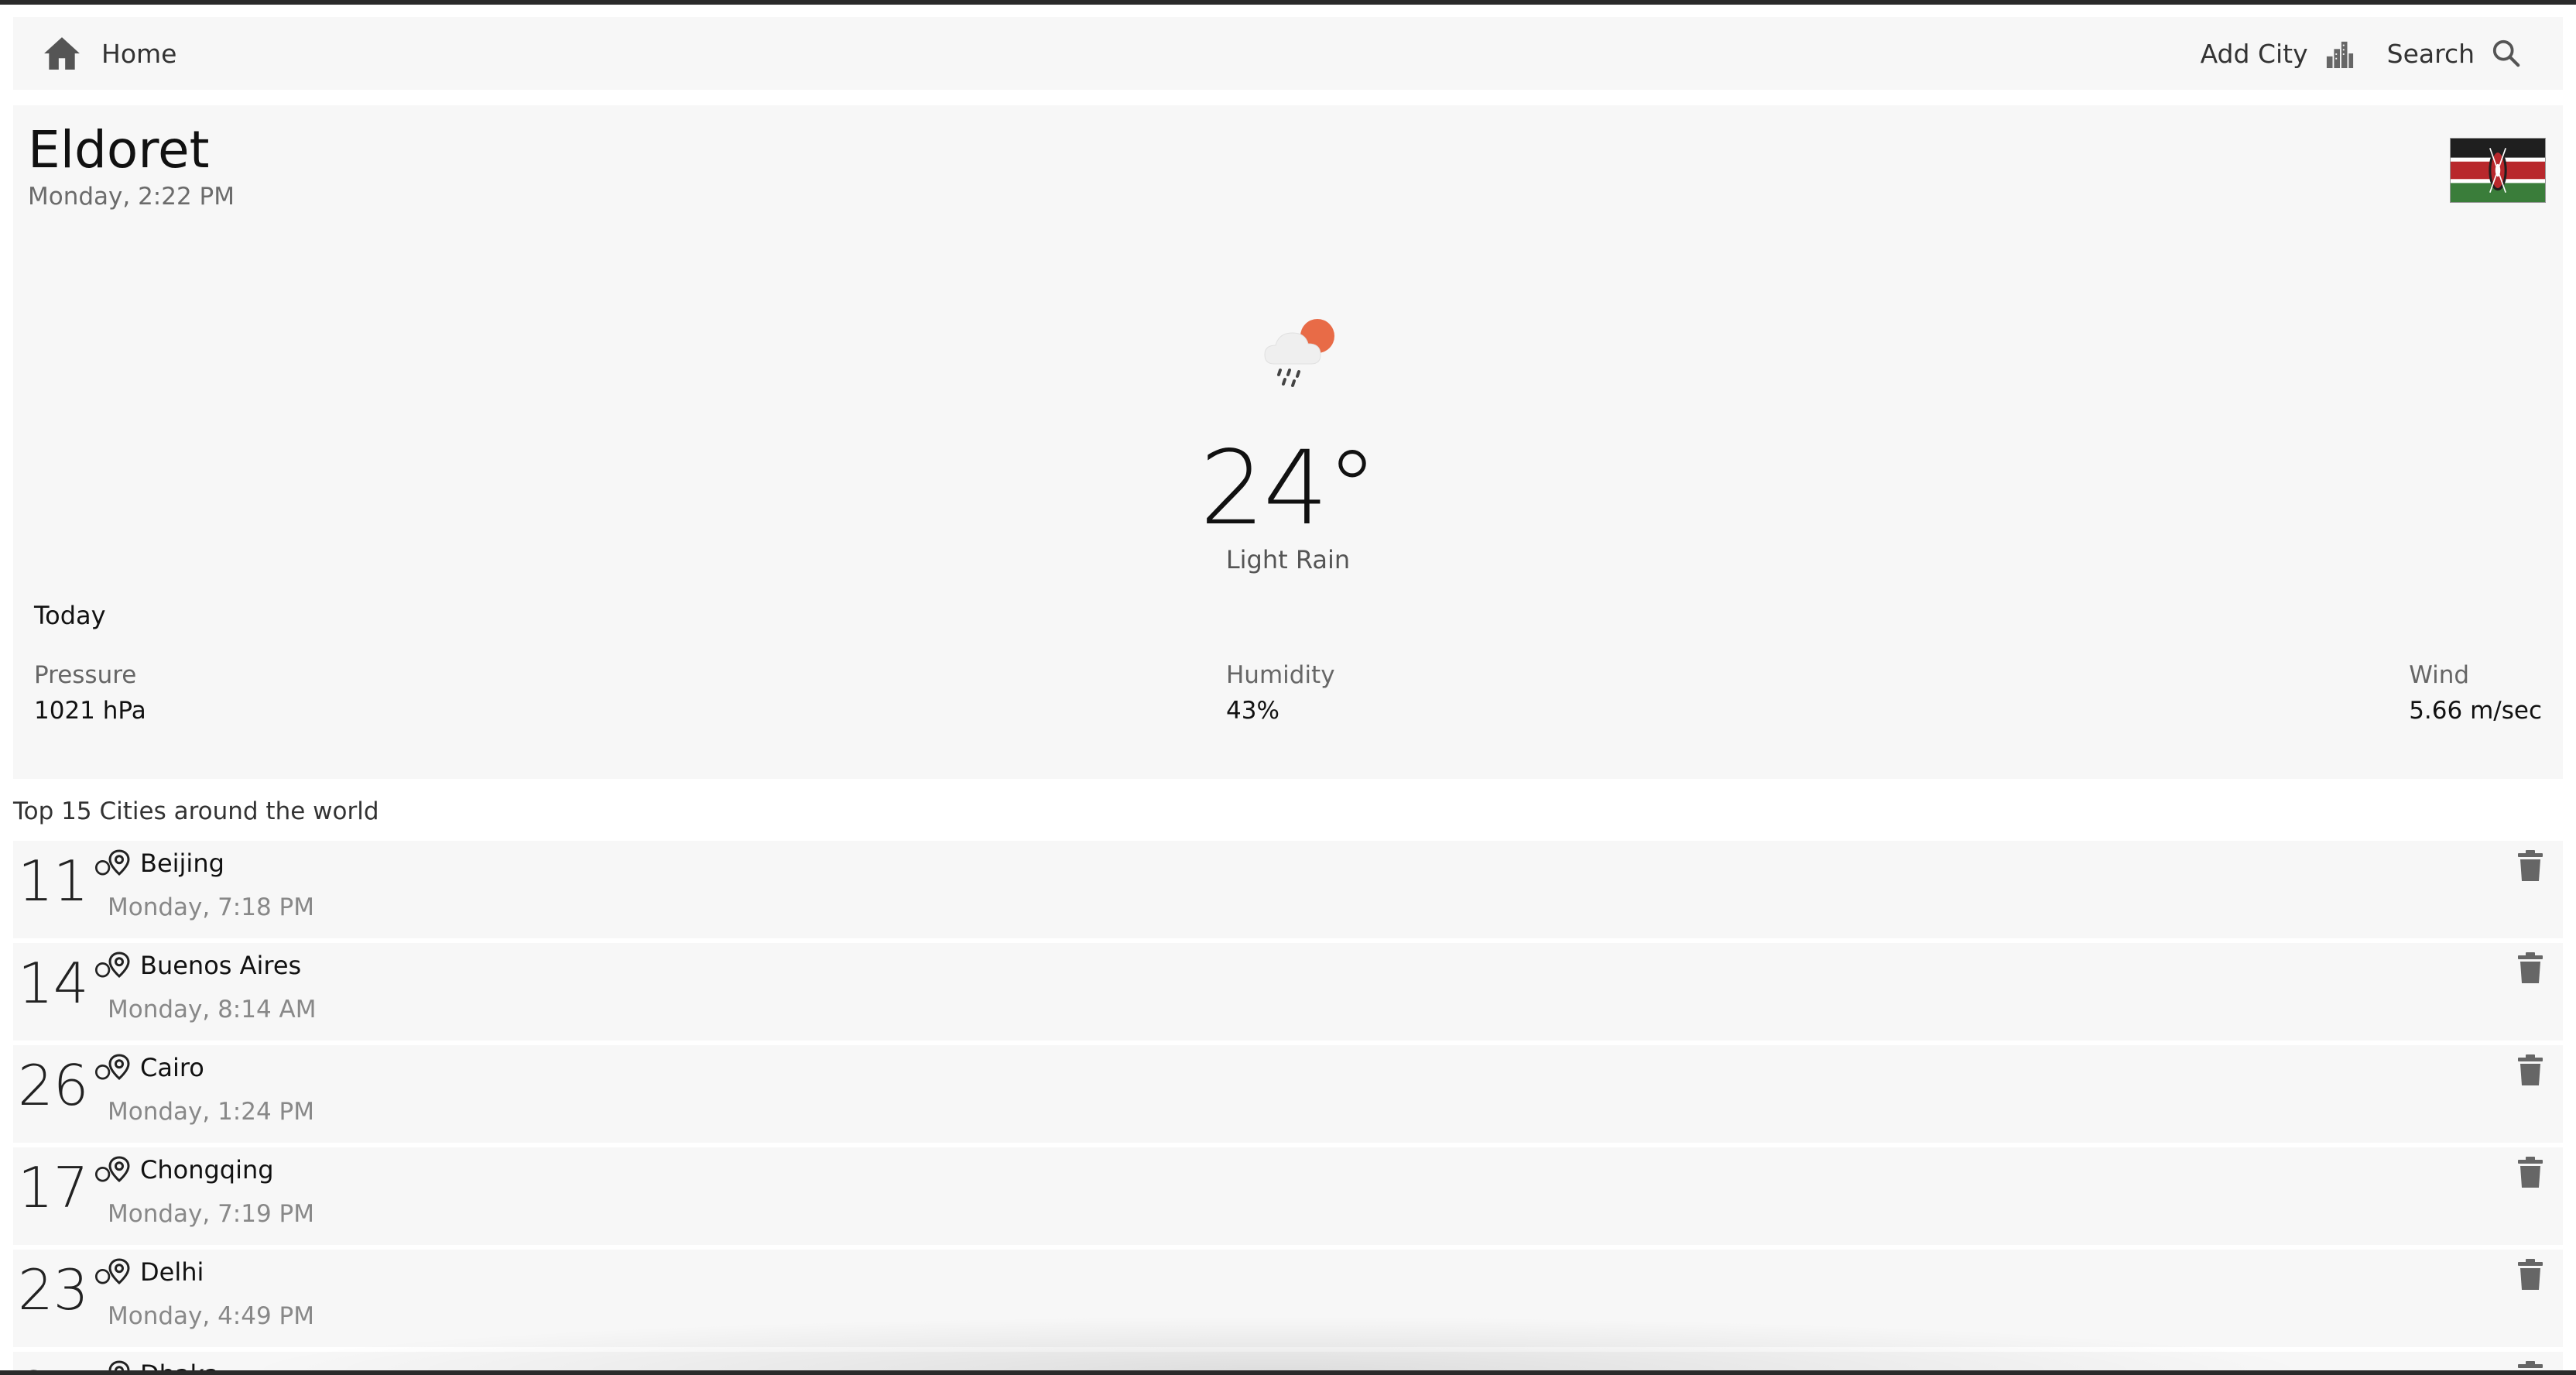 This screenshot has width=2576, height=1375. I want to click on current-condition: Light Rain, so click(1288, 559).